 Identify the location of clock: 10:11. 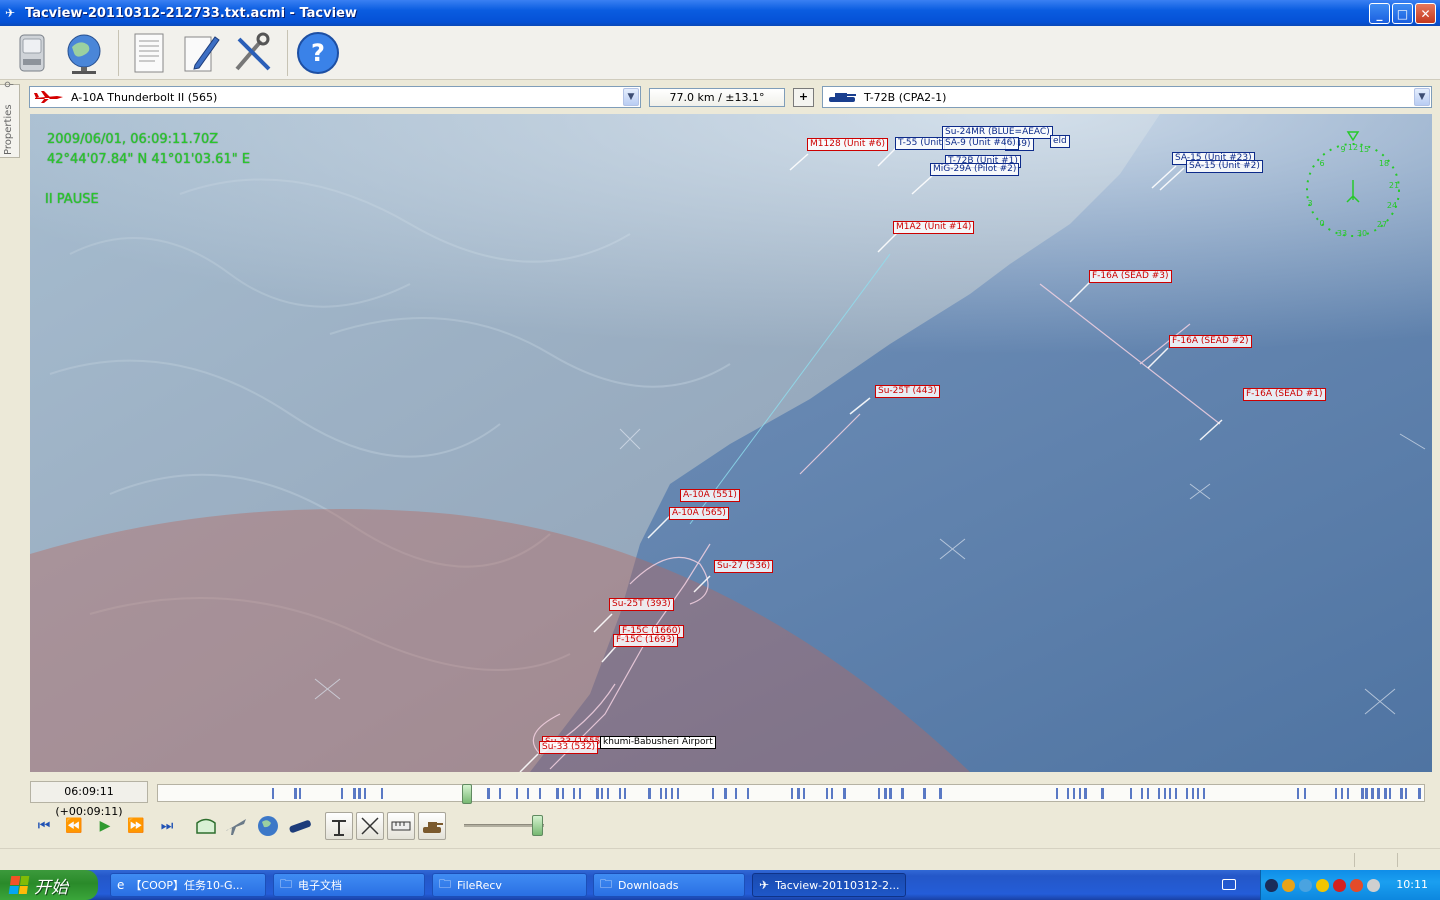
(1412, 884).